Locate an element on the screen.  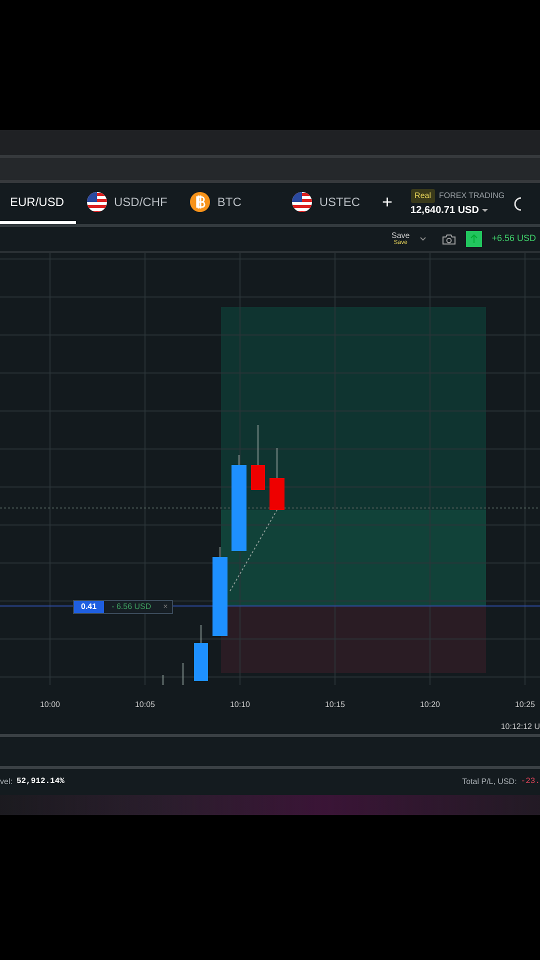
server-time: 10:12:12 U is located at coordinates (520, 727).